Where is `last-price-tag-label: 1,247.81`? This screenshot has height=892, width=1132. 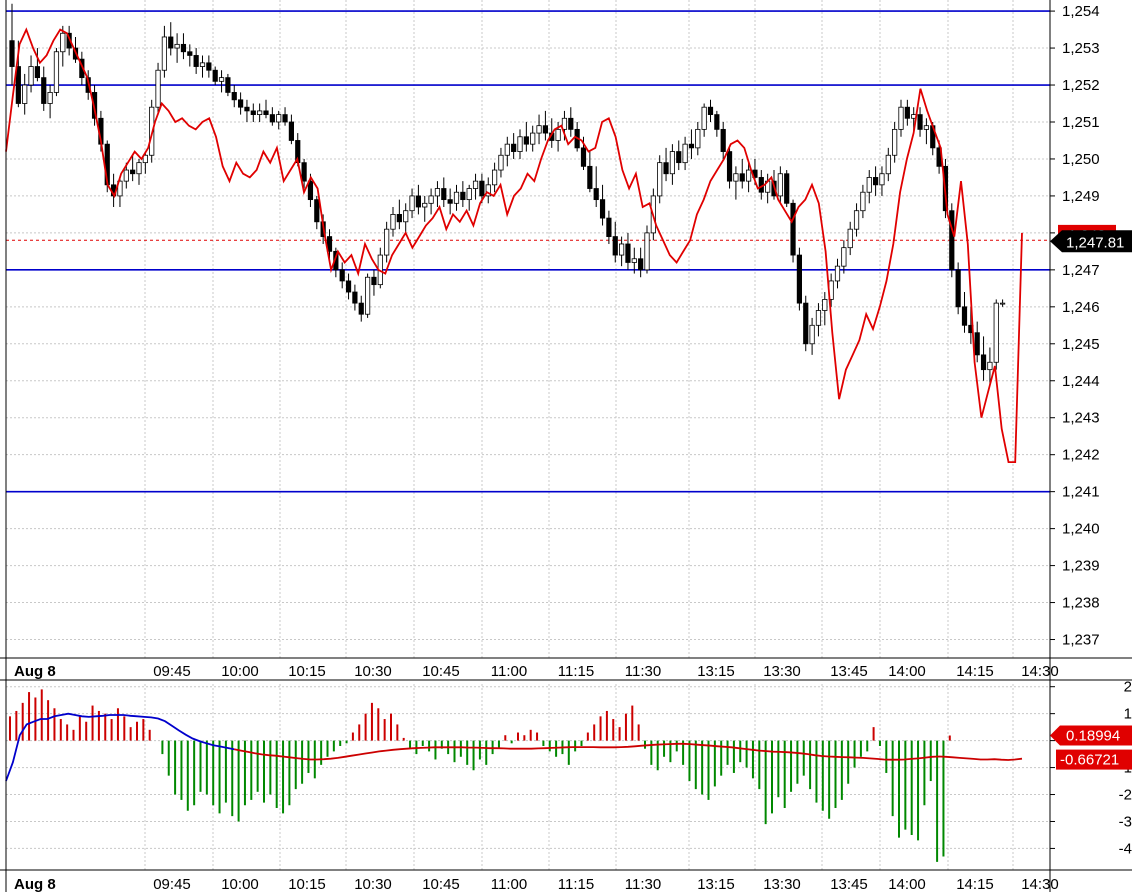
last-price-tag-label: 1,247.81 is located at coordinates (1095, 242).